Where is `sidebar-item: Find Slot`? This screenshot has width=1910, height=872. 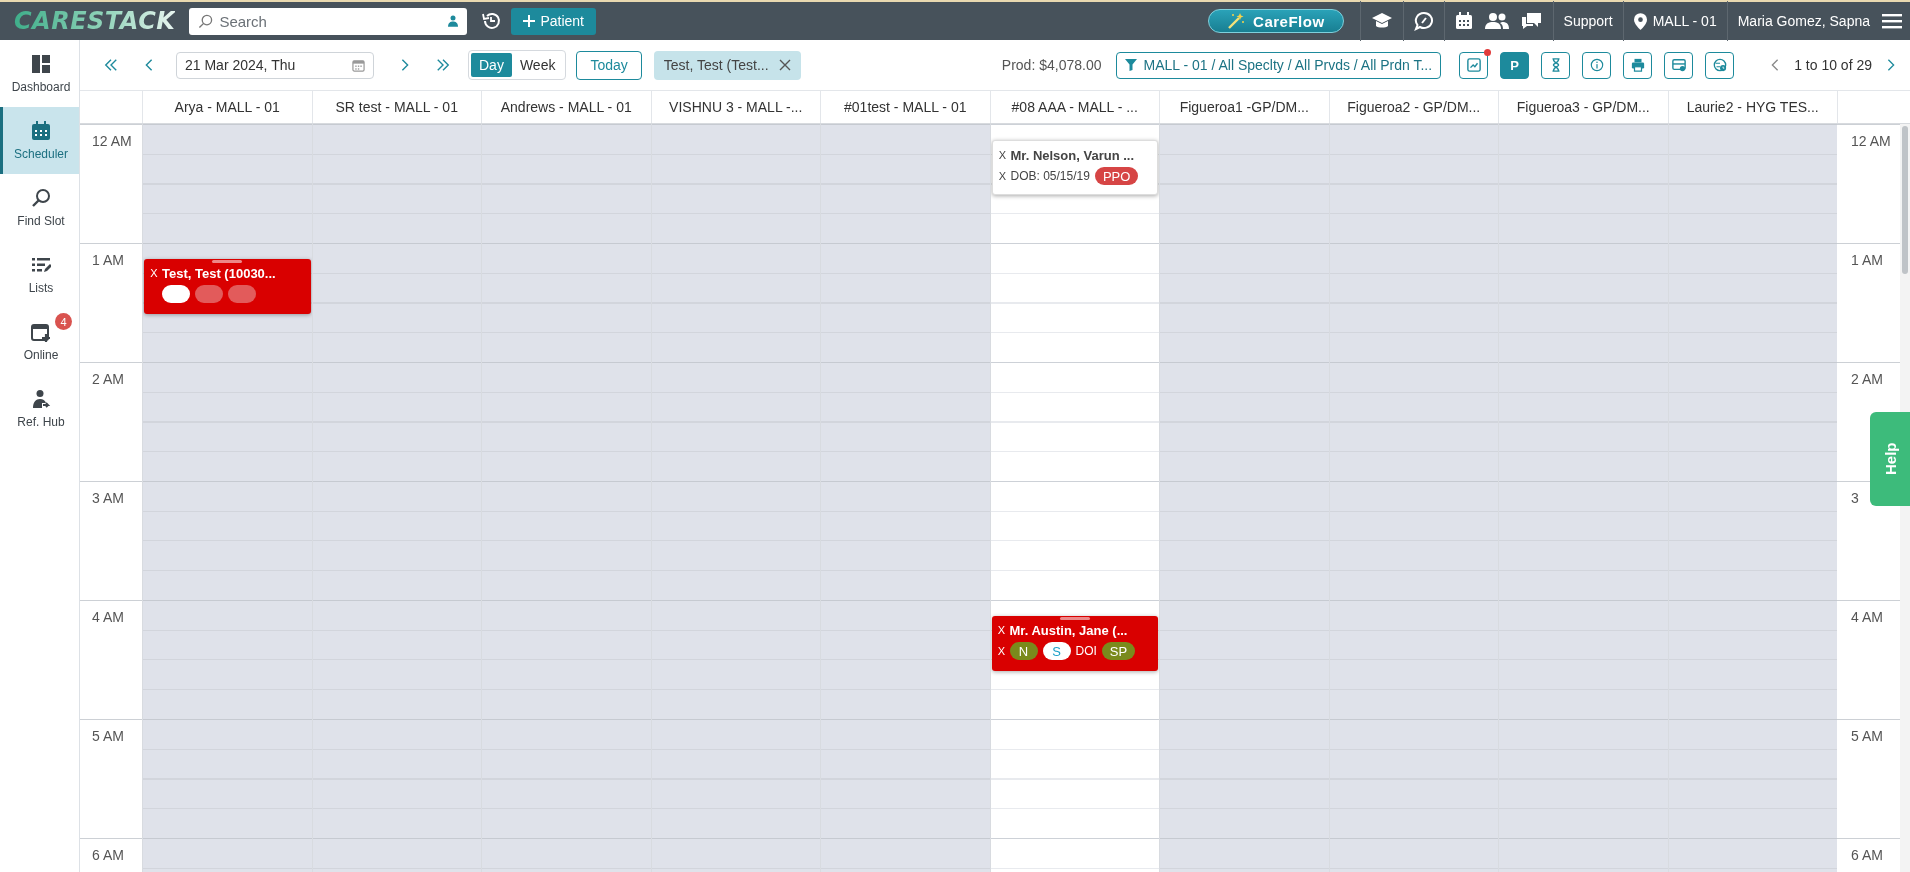 sidebar-item: Find Slot is located at coordinates (39, 207).